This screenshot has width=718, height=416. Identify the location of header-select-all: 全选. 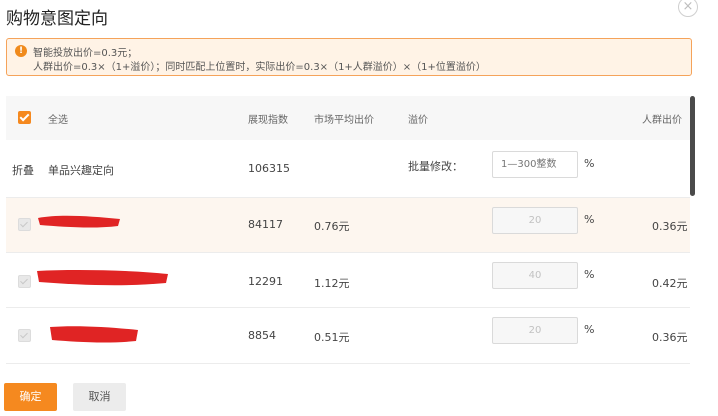
(58, 120).